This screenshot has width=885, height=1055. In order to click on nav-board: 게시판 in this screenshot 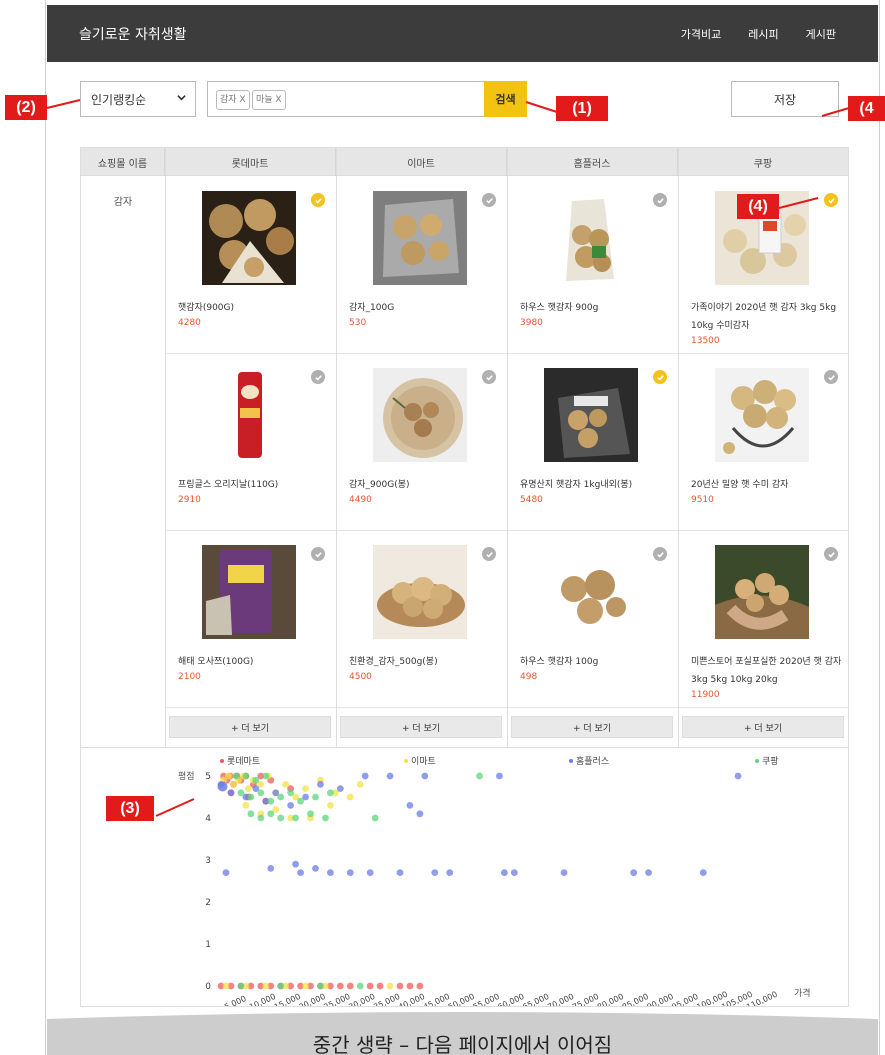, I will do `click(821, 34)`.